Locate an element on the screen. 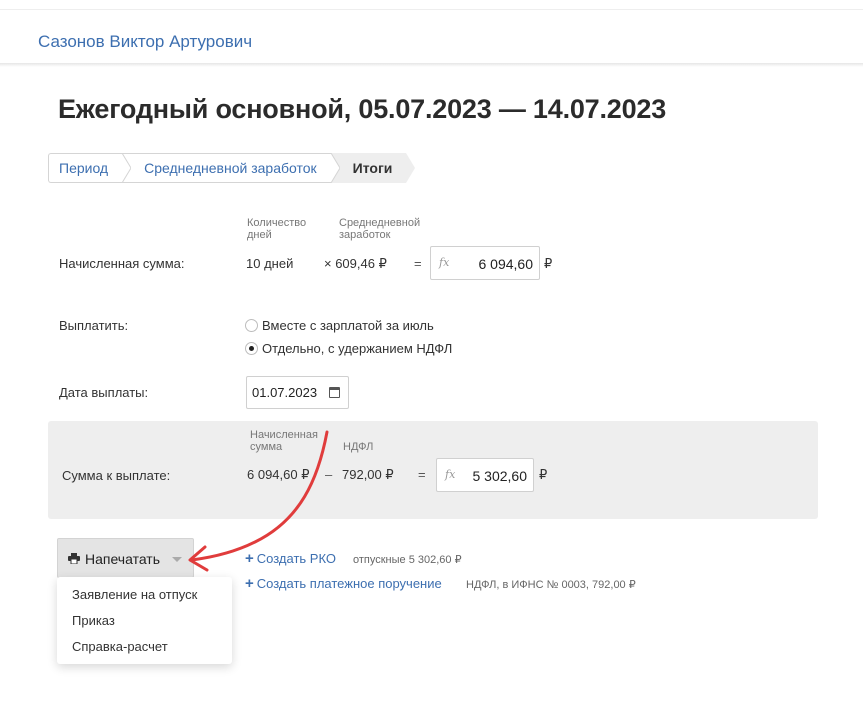  avg-earnings-column-header: Среднедневной заработок is located at coordinates (380, 229).